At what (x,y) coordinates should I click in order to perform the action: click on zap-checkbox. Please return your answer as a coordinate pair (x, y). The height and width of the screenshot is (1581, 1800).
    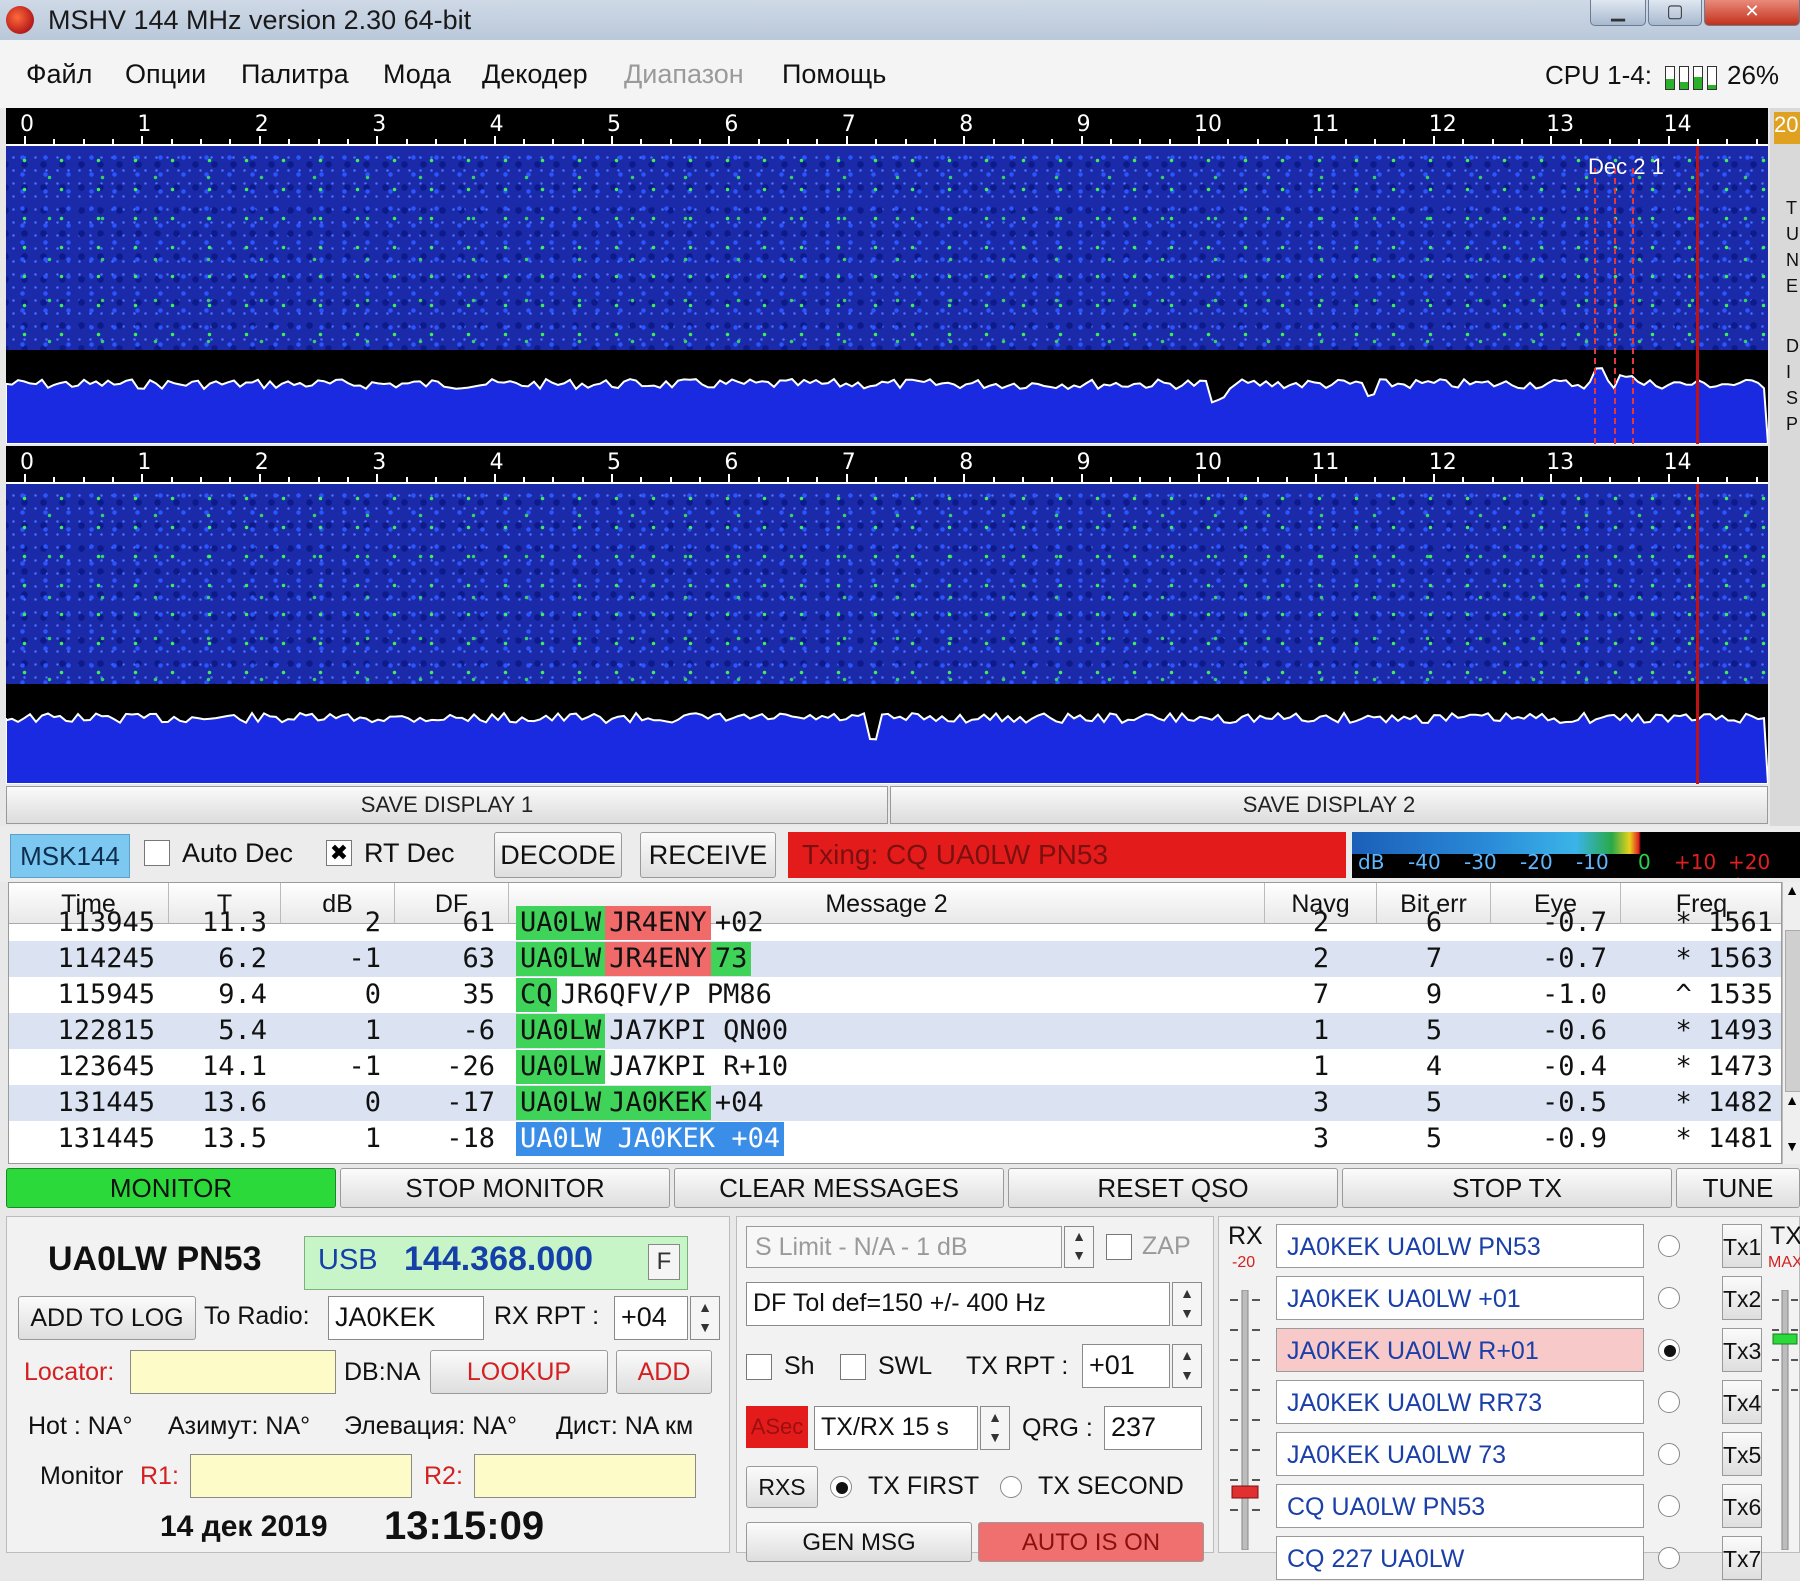
    Looking at the image, I should click on (1119, 1247).